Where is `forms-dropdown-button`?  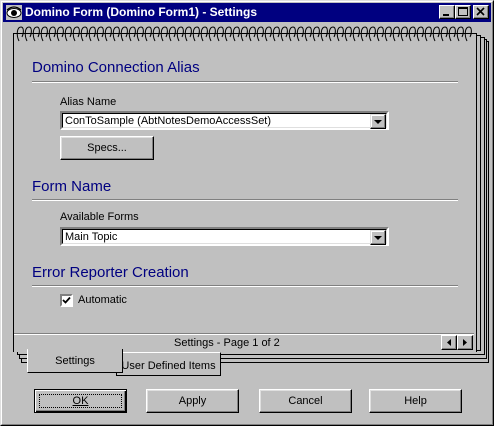
forms-dropdown-button is located at coordinates (378, 237).